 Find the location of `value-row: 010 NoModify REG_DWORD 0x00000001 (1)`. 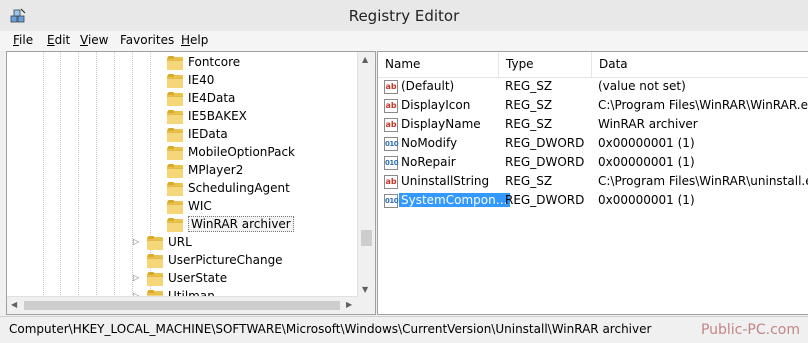

value-row: 010 NoModify REG_DWORD 0x00000001 (1) is located at coordinates (593, 144).